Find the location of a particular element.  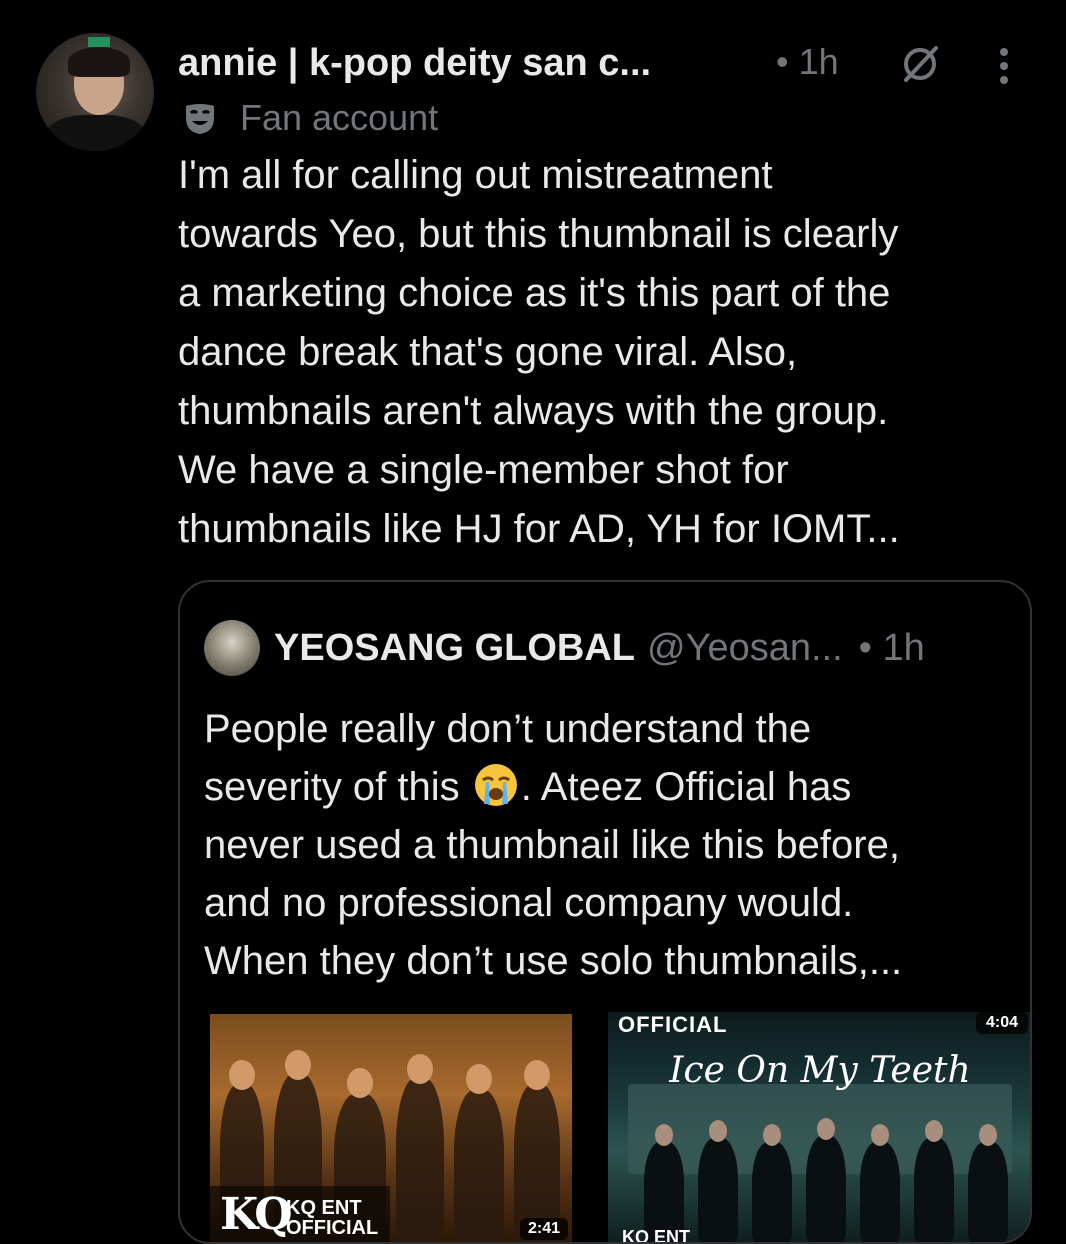

quoted-post-header: YEOSANG GLOBAL @Yeosan... • 1h is located at coordinates (564, 648).